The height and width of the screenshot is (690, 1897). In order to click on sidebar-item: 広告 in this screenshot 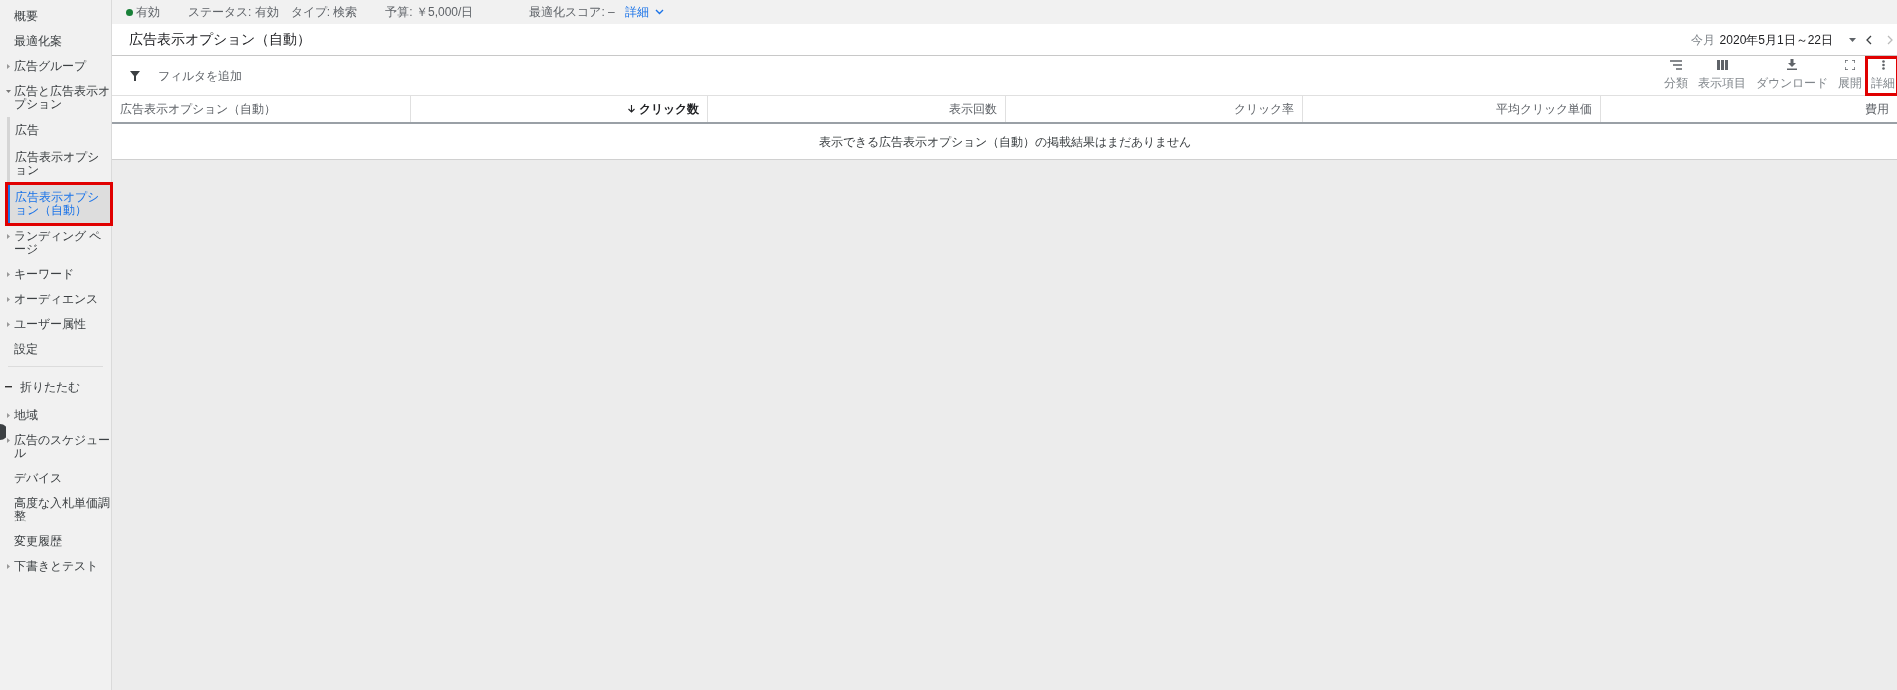, I will do `click(59, 130)`.